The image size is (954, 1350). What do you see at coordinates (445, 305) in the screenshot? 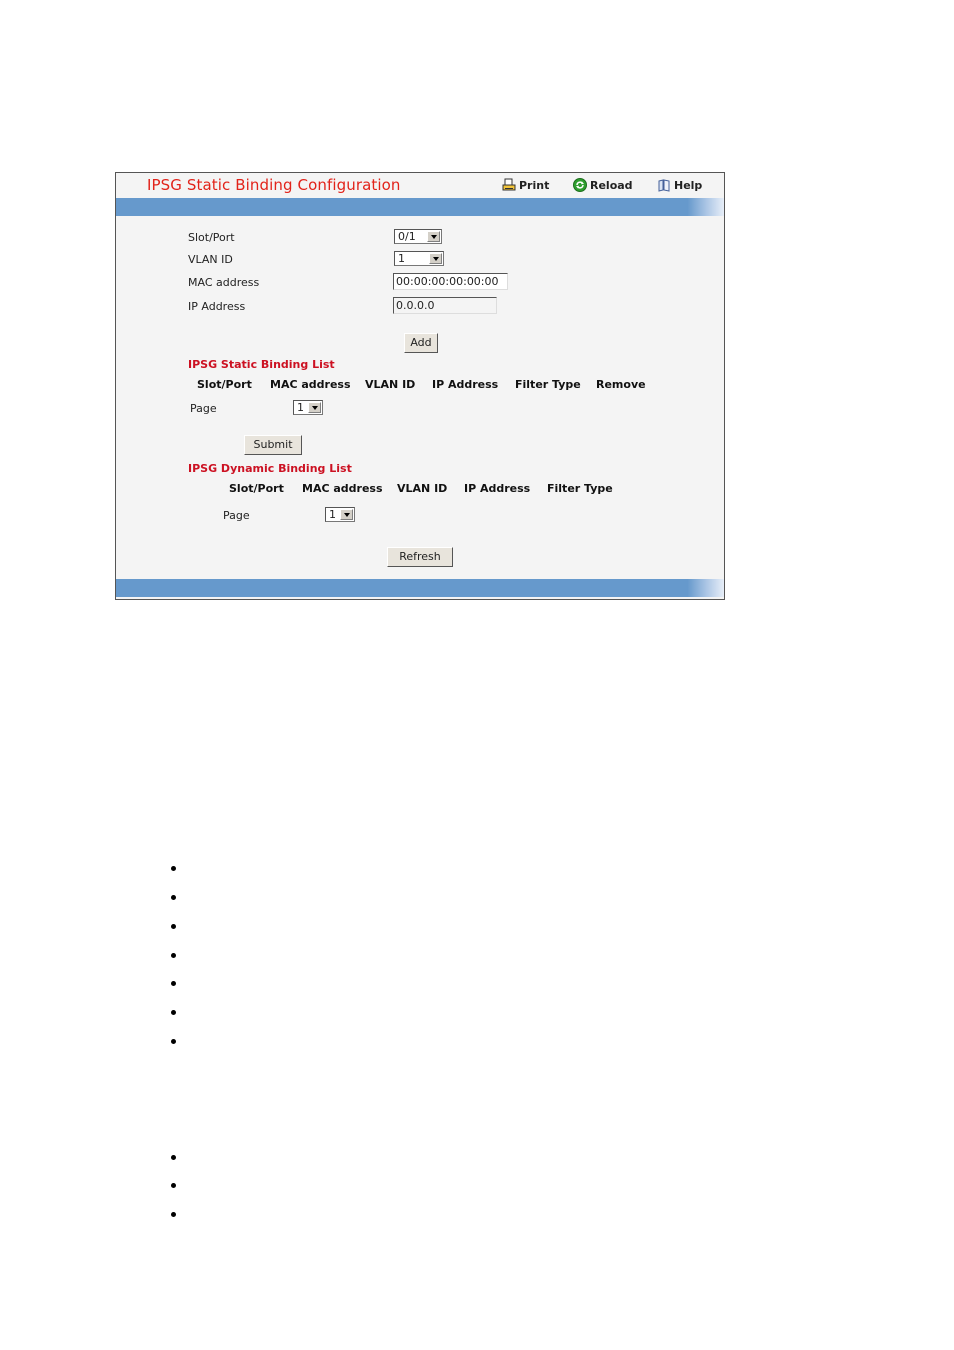
I see `ip-address-input: 0.0.0.0` at bounding box center [445, 305].